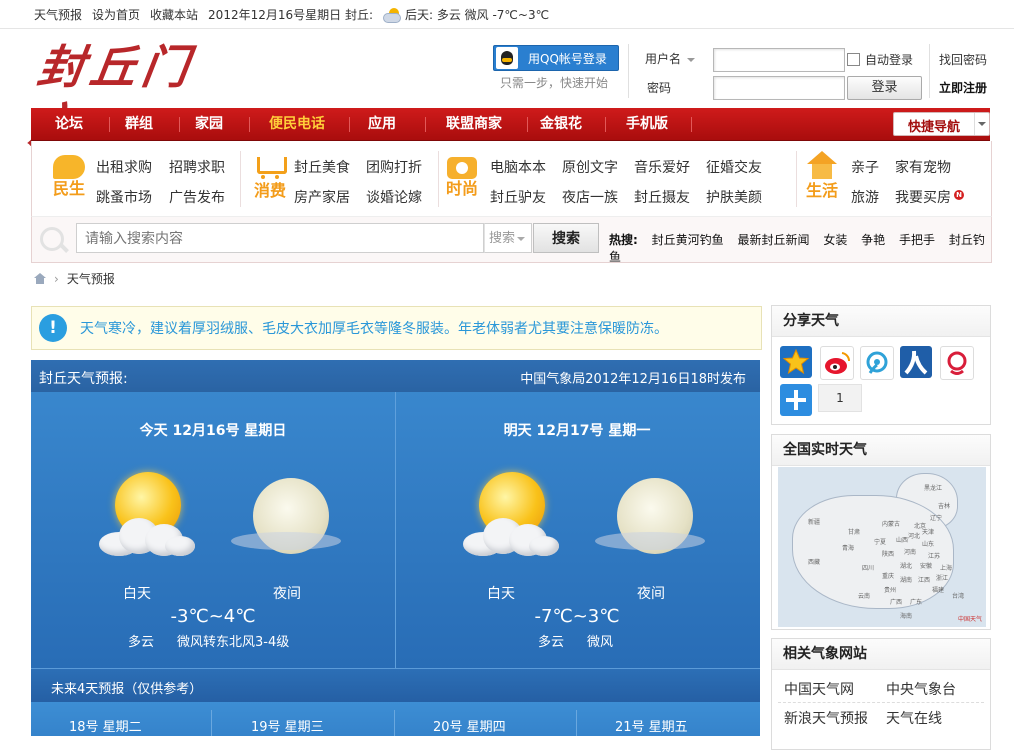 The image size is (1014, 750). Describe the element at coordinates (213, 431) in the screenshot. I see `day-title: 今天 12月16号 星期日` at that location.